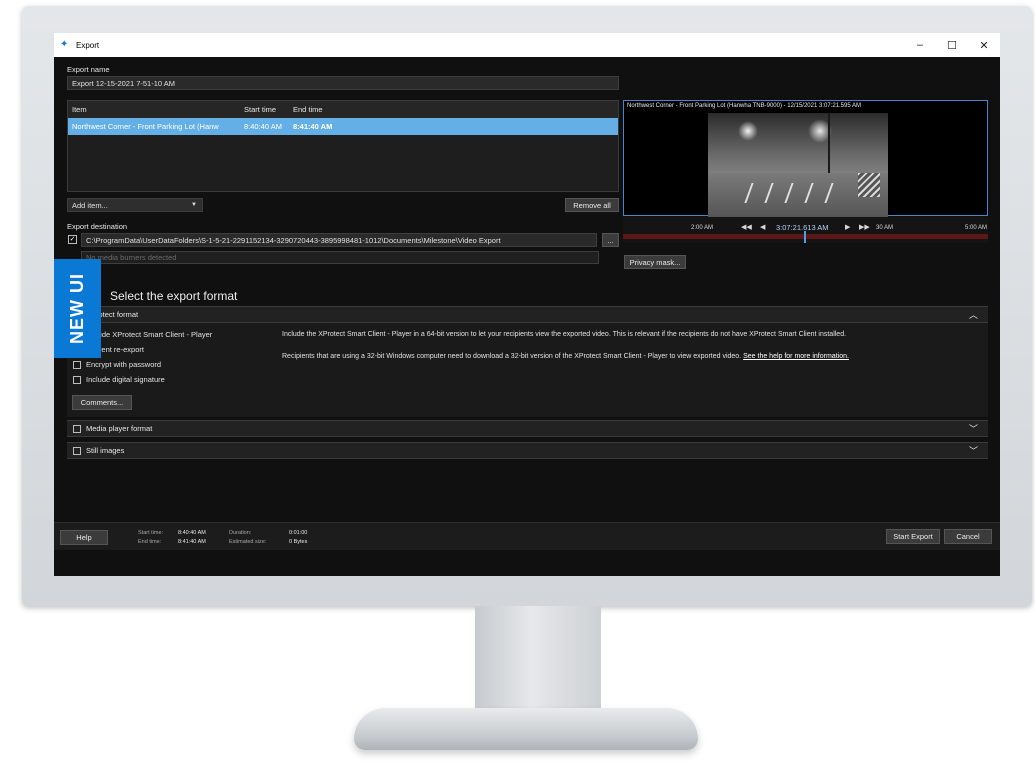 The height and width of the screenshot is (763, 1035). I want to click on play-forward-icon: ▶, so click(847, 227).